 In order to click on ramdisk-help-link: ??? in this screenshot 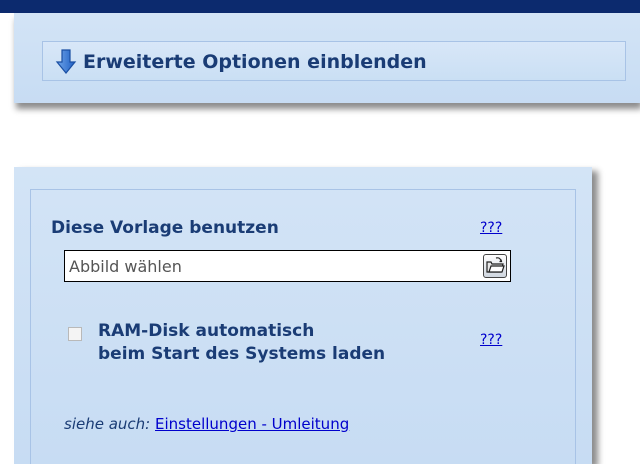, I will do `click(491, 340)`.